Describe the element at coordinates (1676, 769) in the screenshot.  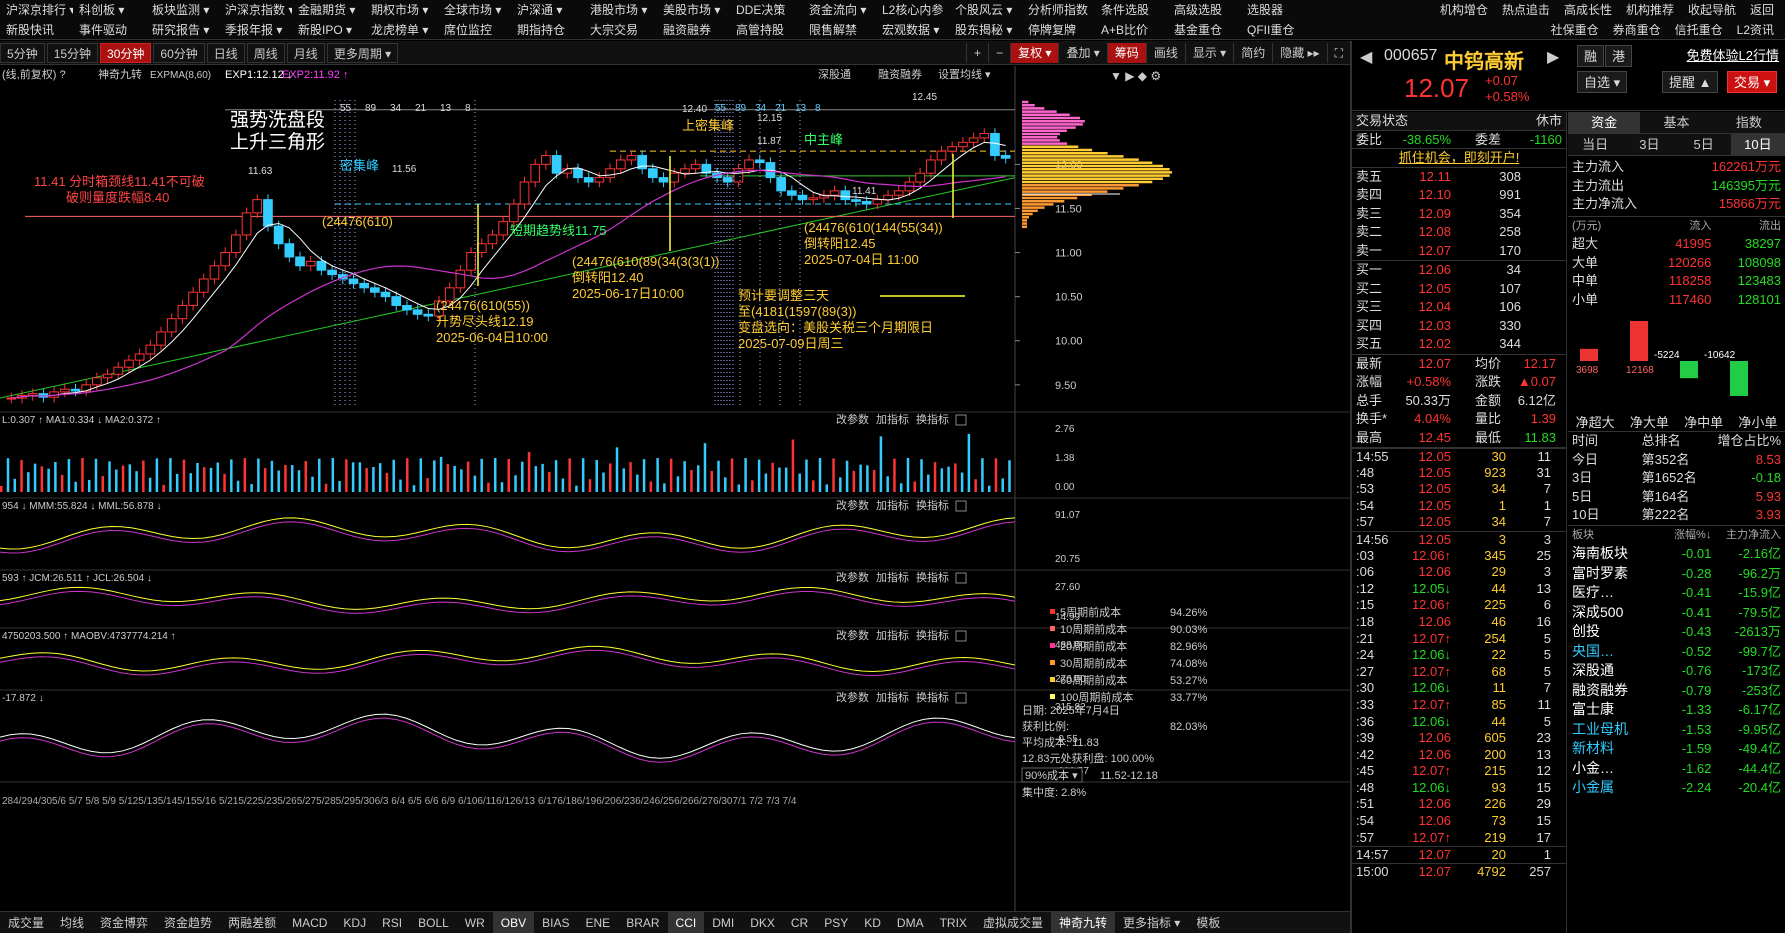
I see `sector-row: 小金… -1.62 -44.4亿` at that location.